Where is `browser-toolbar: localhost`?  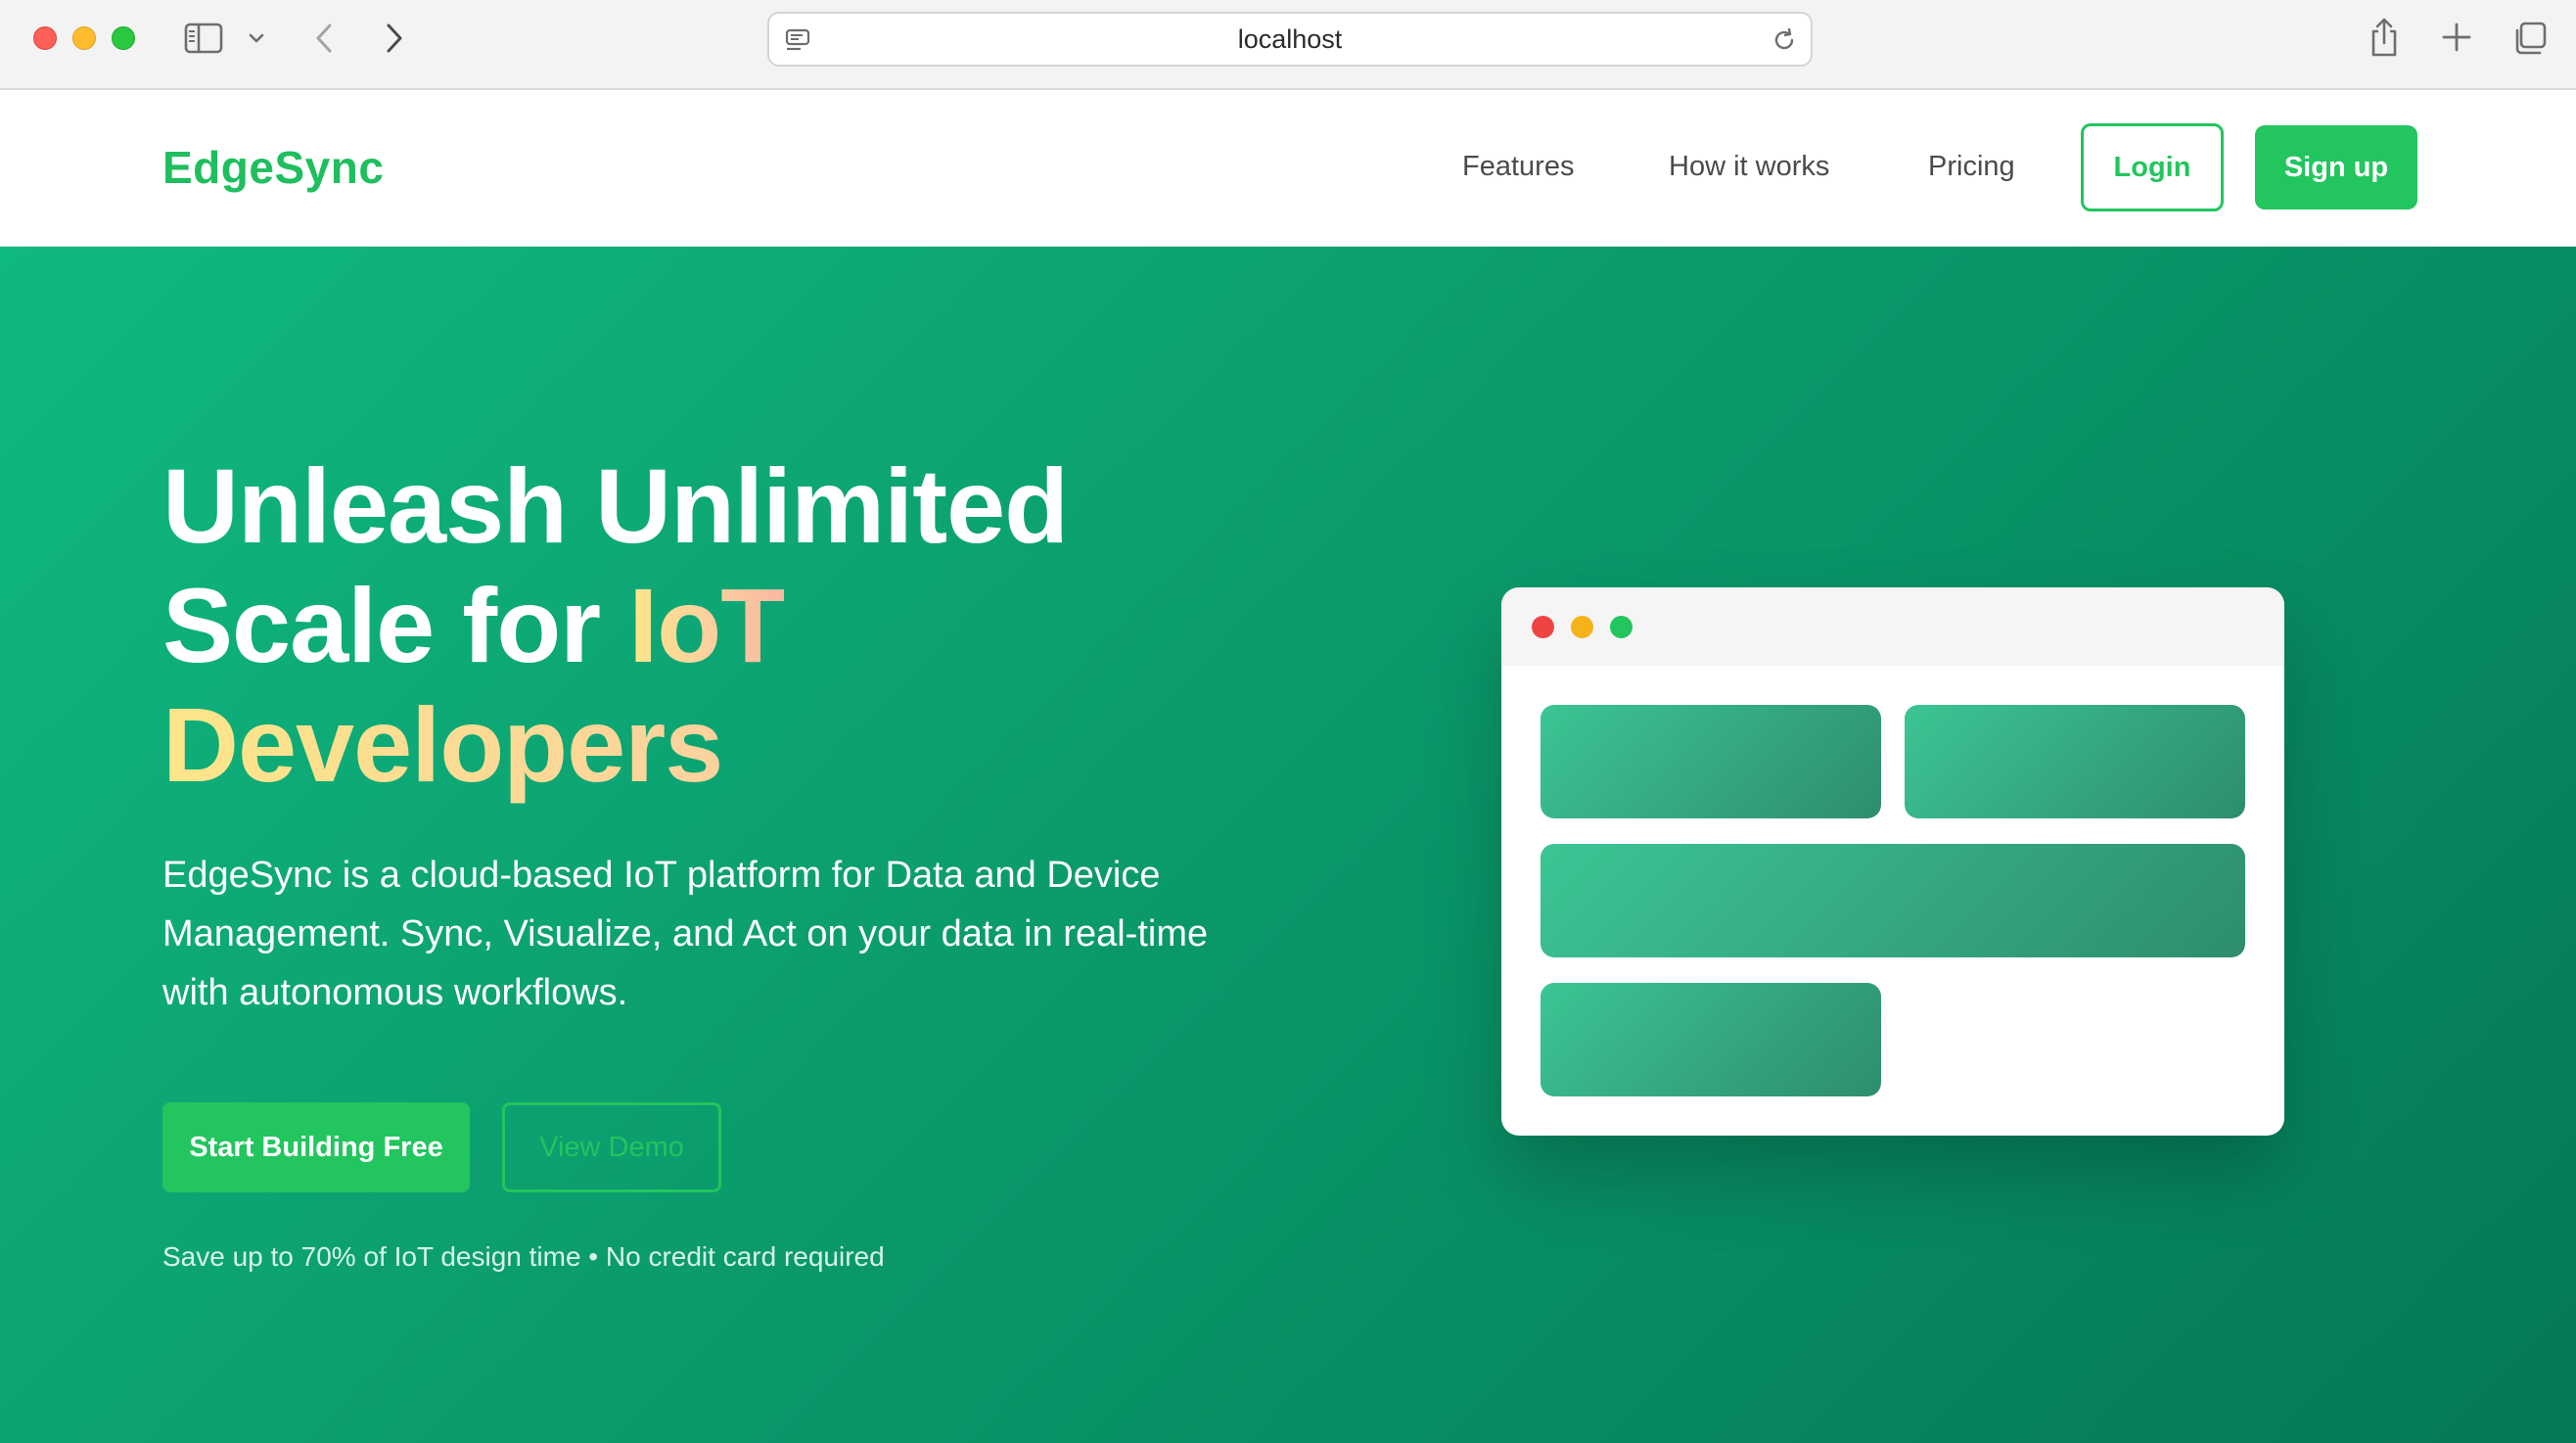
browser-toolbar: localhost is located at coordinates (1288, 45).